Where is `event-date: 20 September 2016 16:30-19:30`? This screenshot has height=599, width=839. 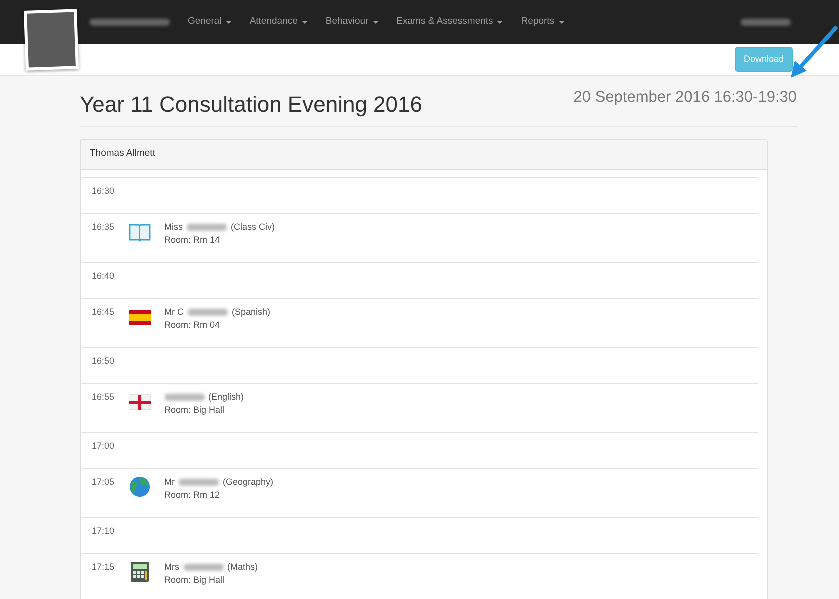 event-date: 20 September 2016 16:30-19:30 is located at coordinates (685, 98).